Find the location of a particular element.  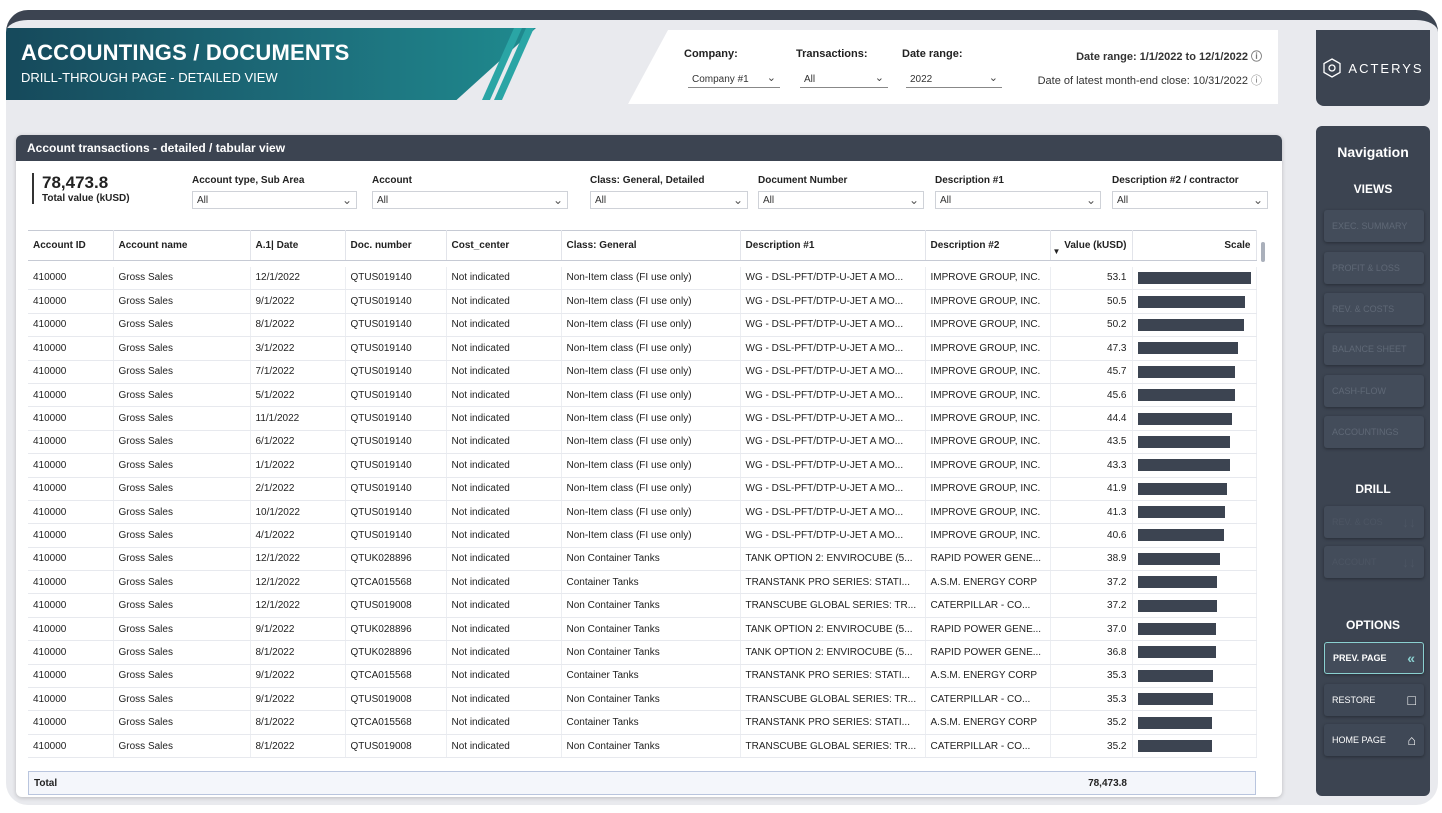

transactions-dropdown: All ⌄ is located at coordinates (844, 79).